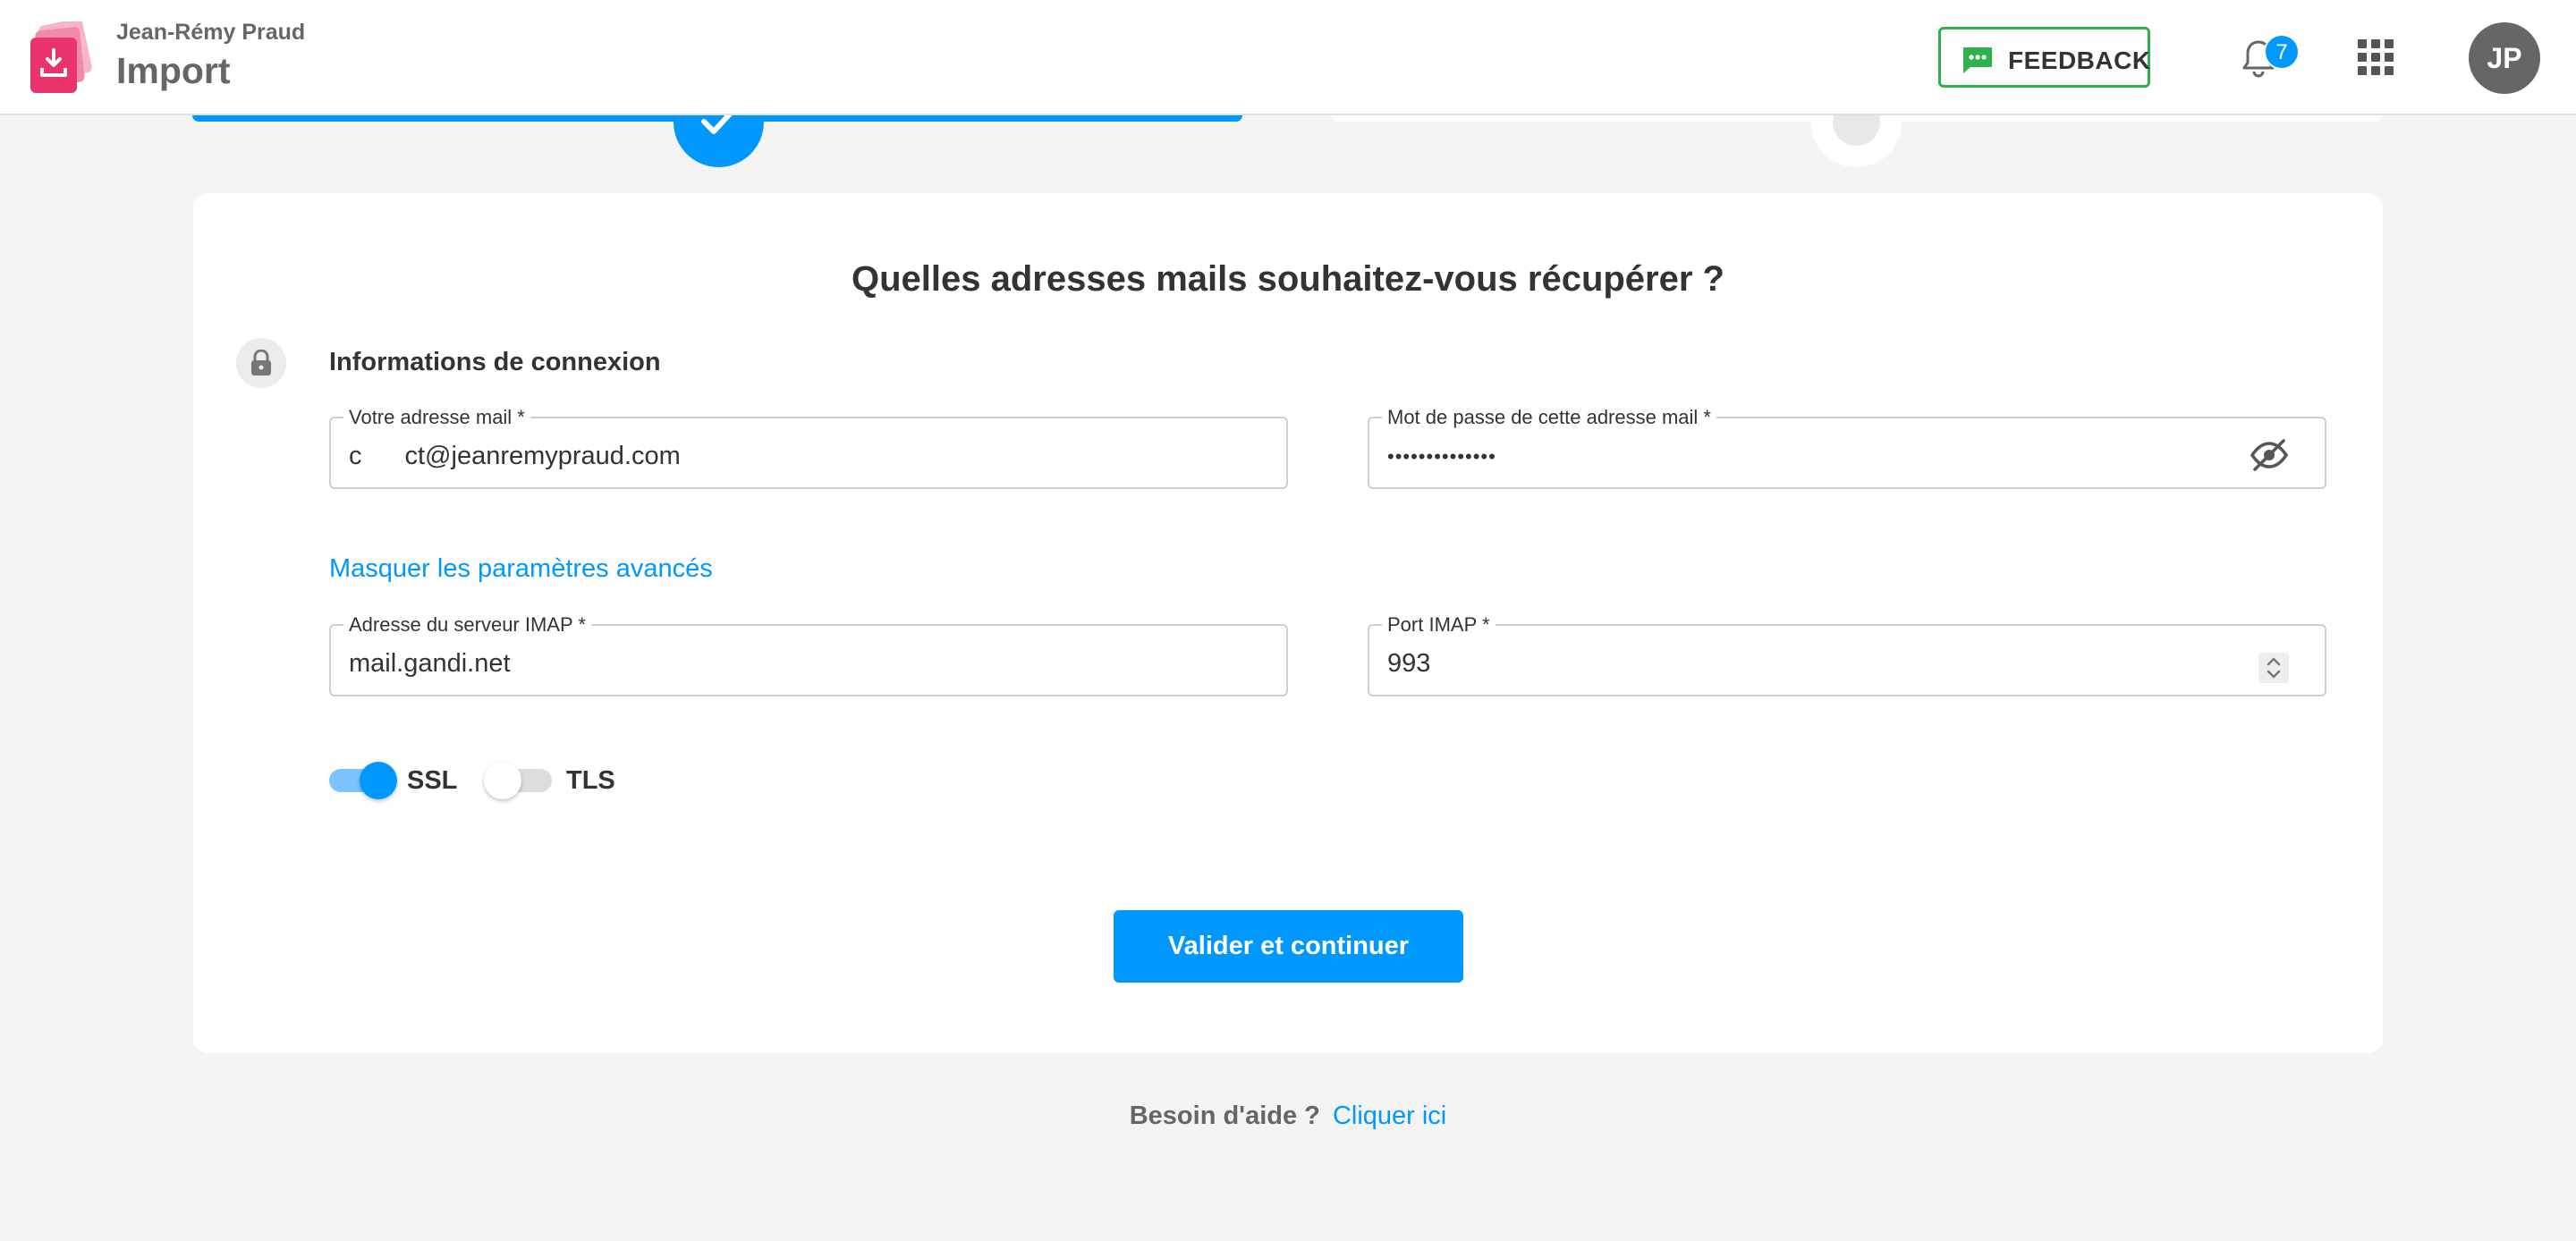 This screenshot has height=1241, width=2576. Describe the element at coordinates (2273, 668) in the screenshot. I see `spinner-arrows-icon` at that location.